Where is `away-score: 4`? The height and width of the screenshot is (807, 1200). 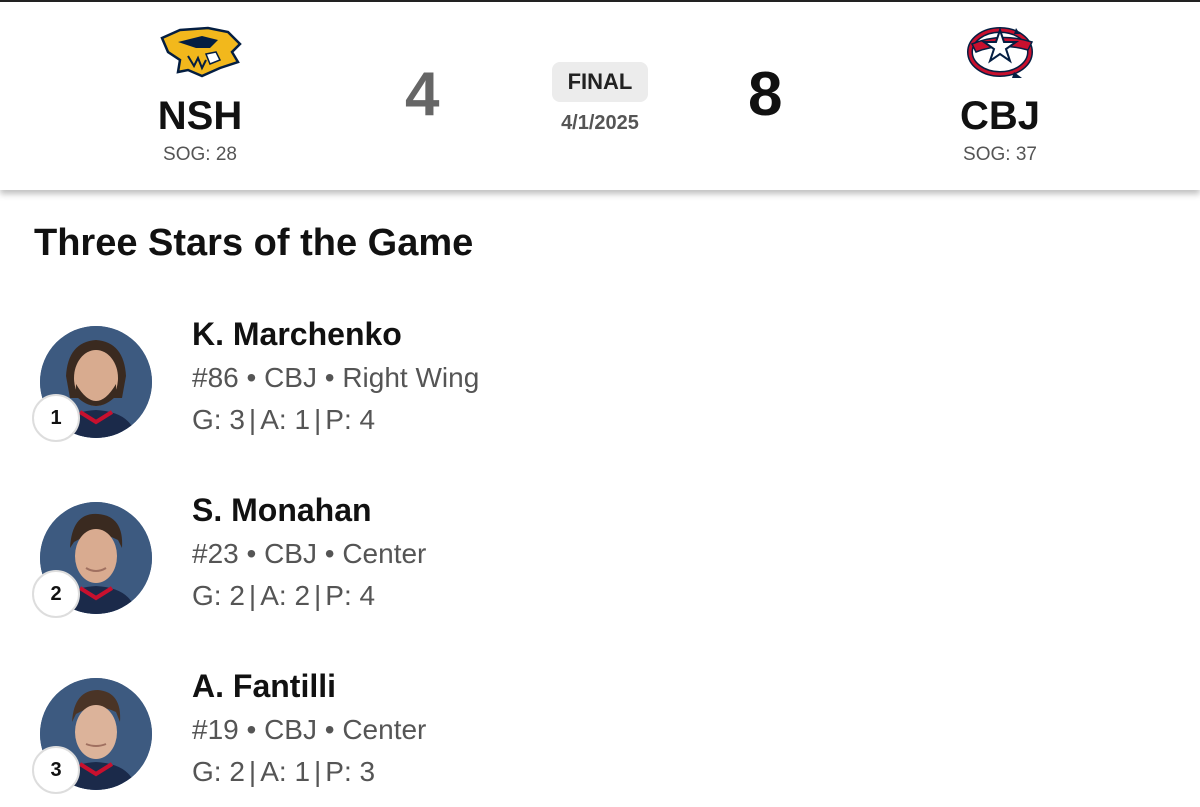 away-score: 4 is located at coordinates (422, 94).